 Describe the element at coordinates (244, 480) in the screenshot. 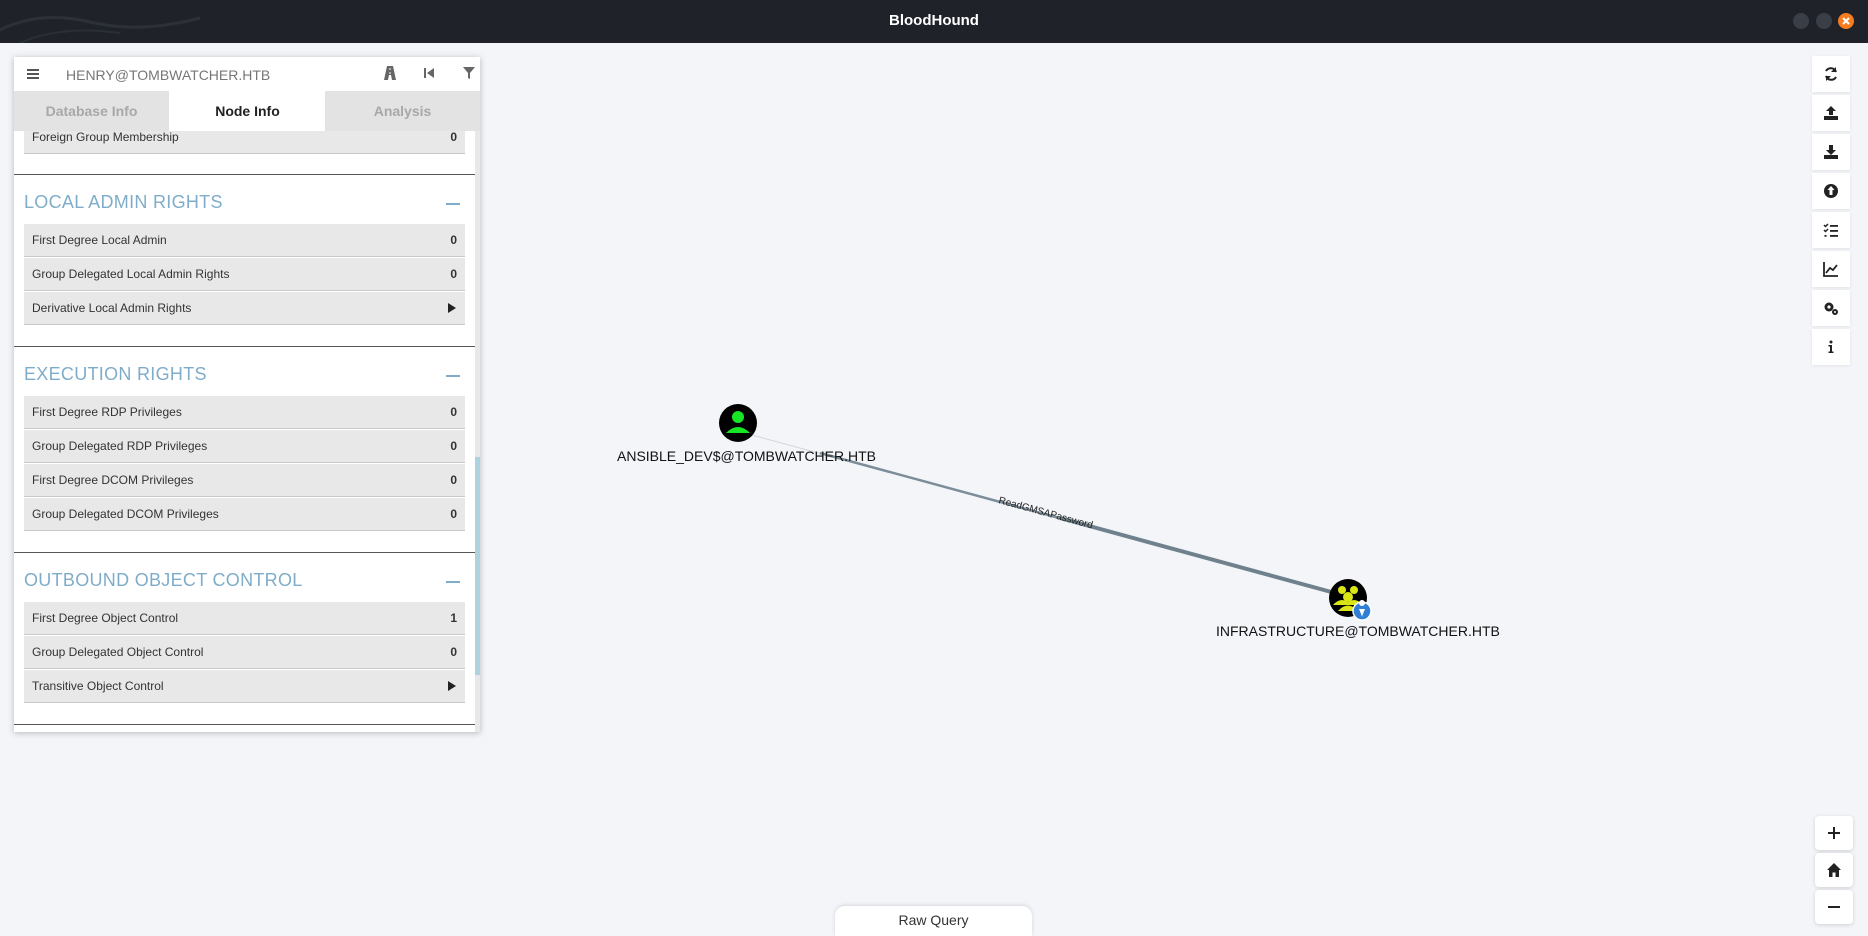

I see `list-item: First Degree DCOM Privileges 0` at that location.